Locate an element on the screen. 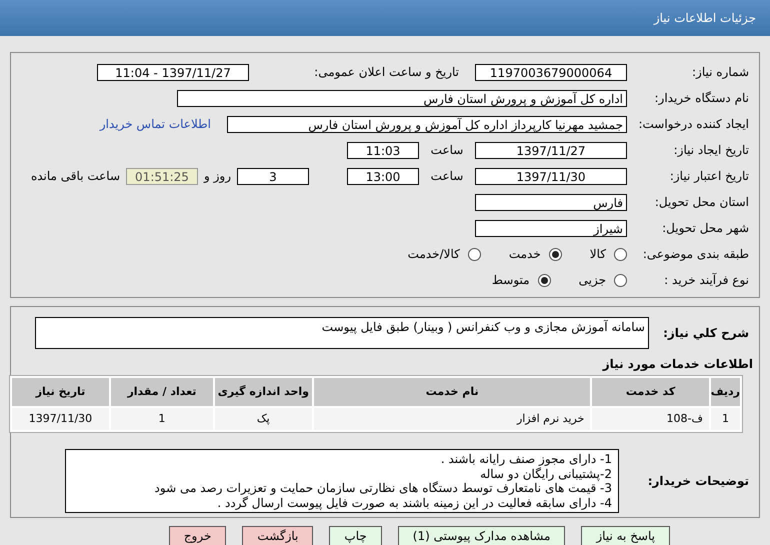 The width and height of the screenshot is (770, 545). field-label: شهر محل تحویل: is located at coordinates (705, 228).